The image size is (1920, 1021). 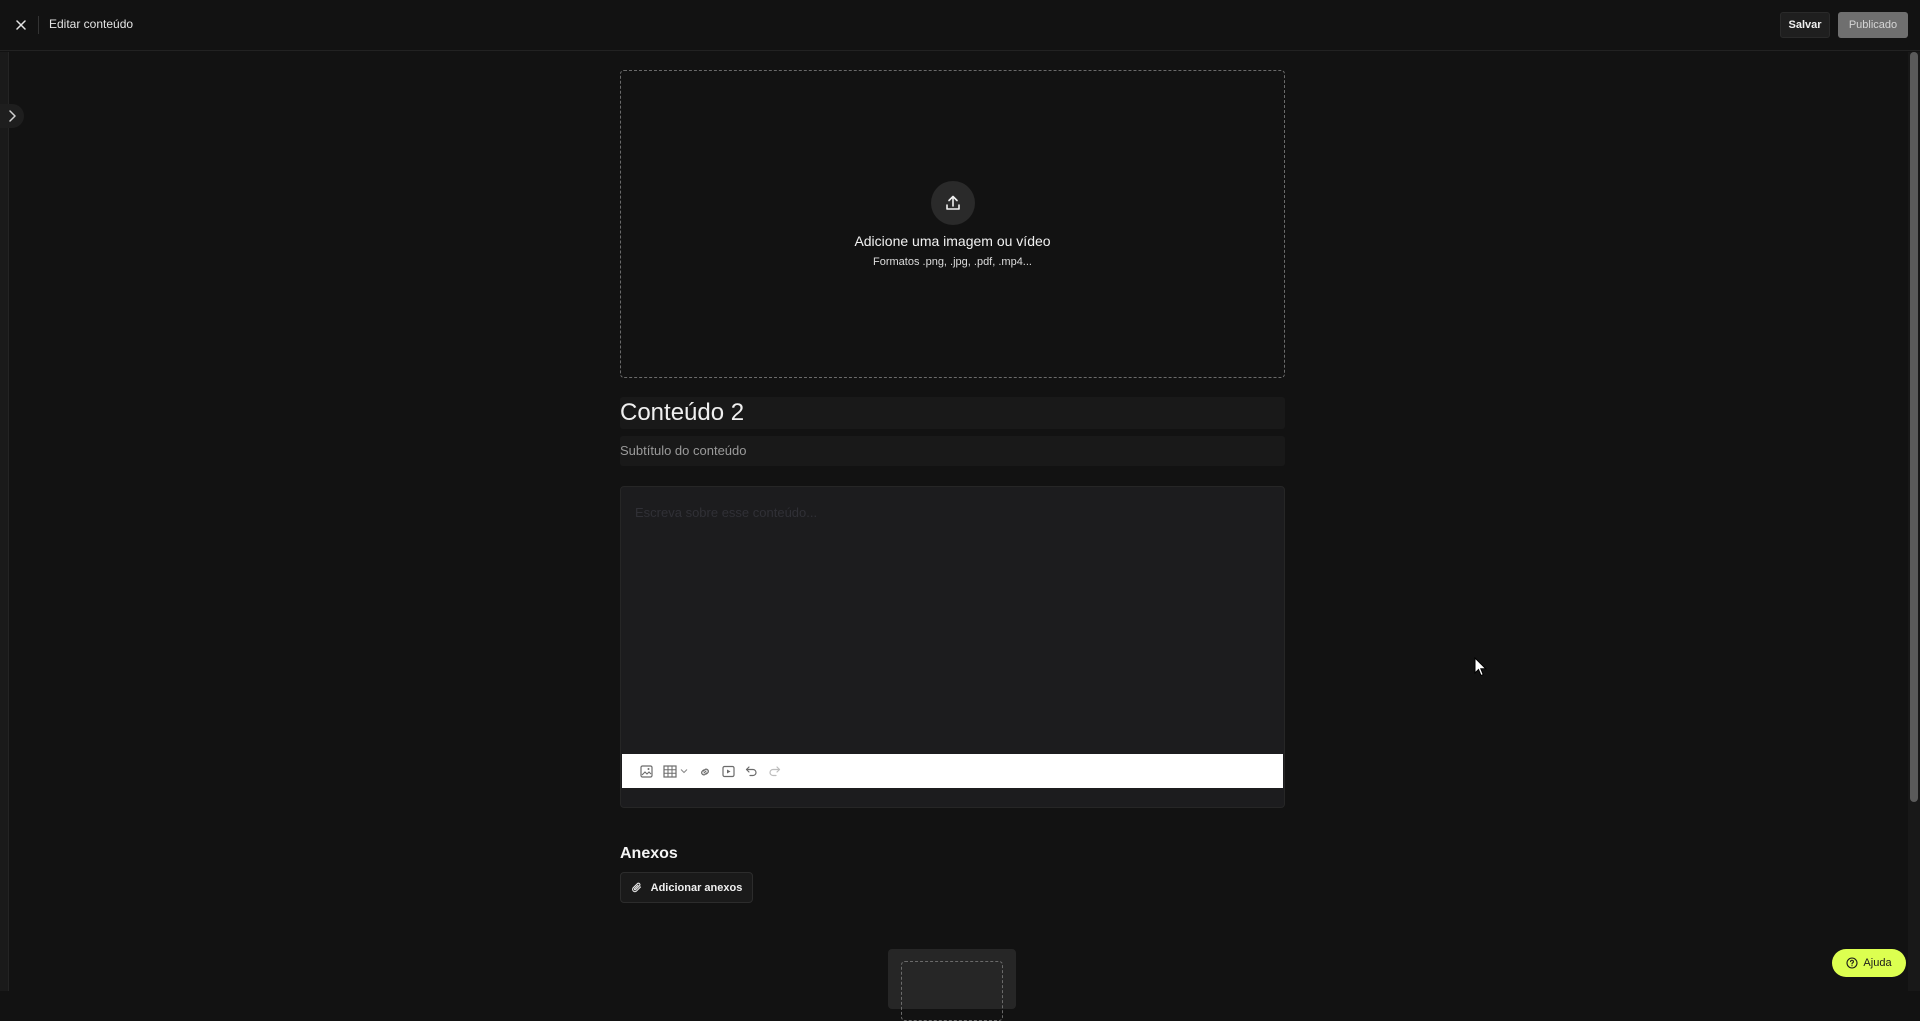 What do you see at coordinates (684, 771) in the screenshot?
I see `chevron-down-icon` at bounding box center [684, 771].